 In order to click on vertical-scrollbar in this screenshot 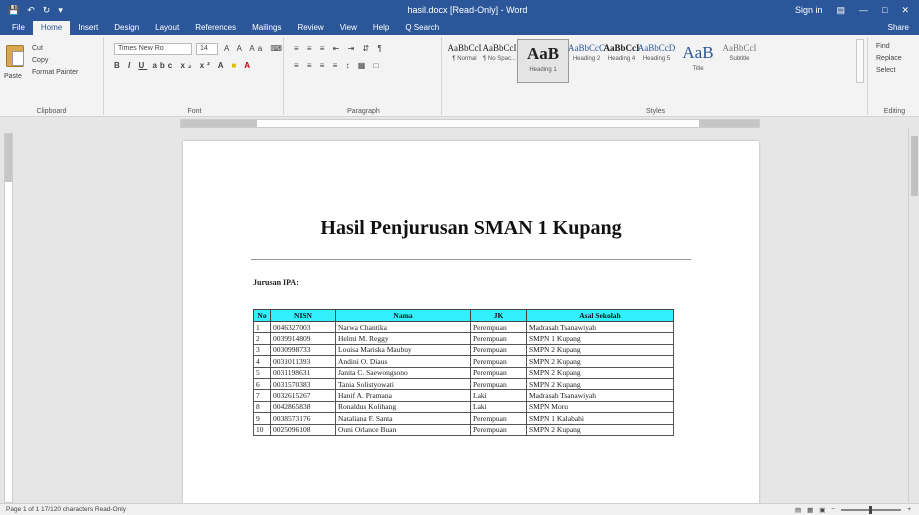, I will do `click(913, 315)`.